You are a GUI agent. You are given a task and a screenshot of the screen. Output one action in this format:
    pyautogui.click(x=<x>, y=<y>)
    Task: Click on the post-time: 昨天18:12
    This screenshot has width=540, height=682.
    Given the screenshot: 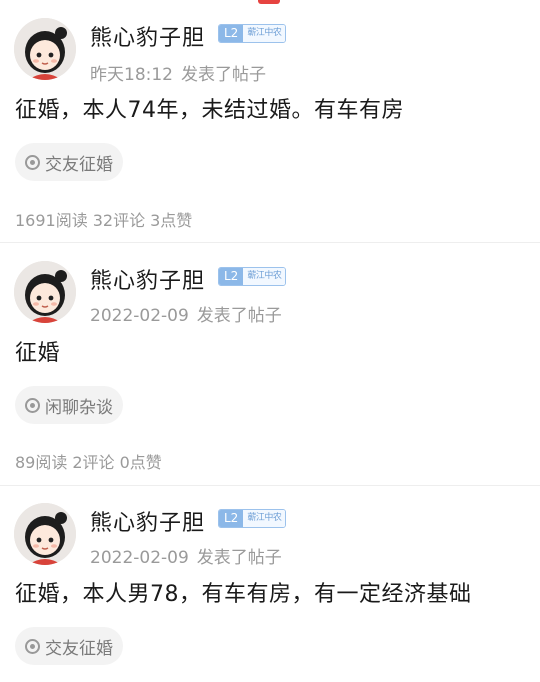 What is the action you would take?
    pyautogui.click(x=131, y=75)
    